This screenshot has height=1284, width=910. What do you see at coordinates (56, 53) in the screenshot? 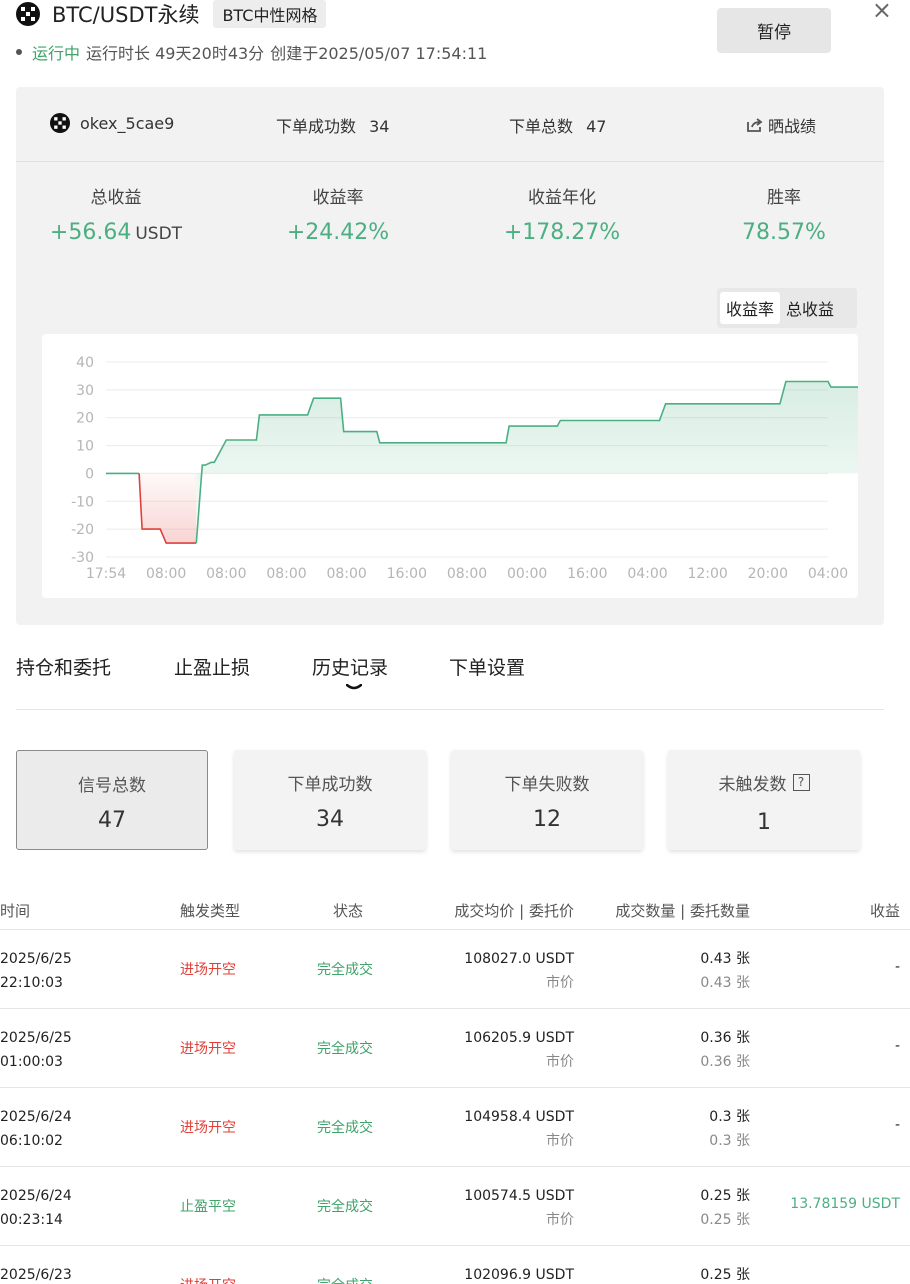
I see `status-badge: 运行中` at bounding box center [56, 53].